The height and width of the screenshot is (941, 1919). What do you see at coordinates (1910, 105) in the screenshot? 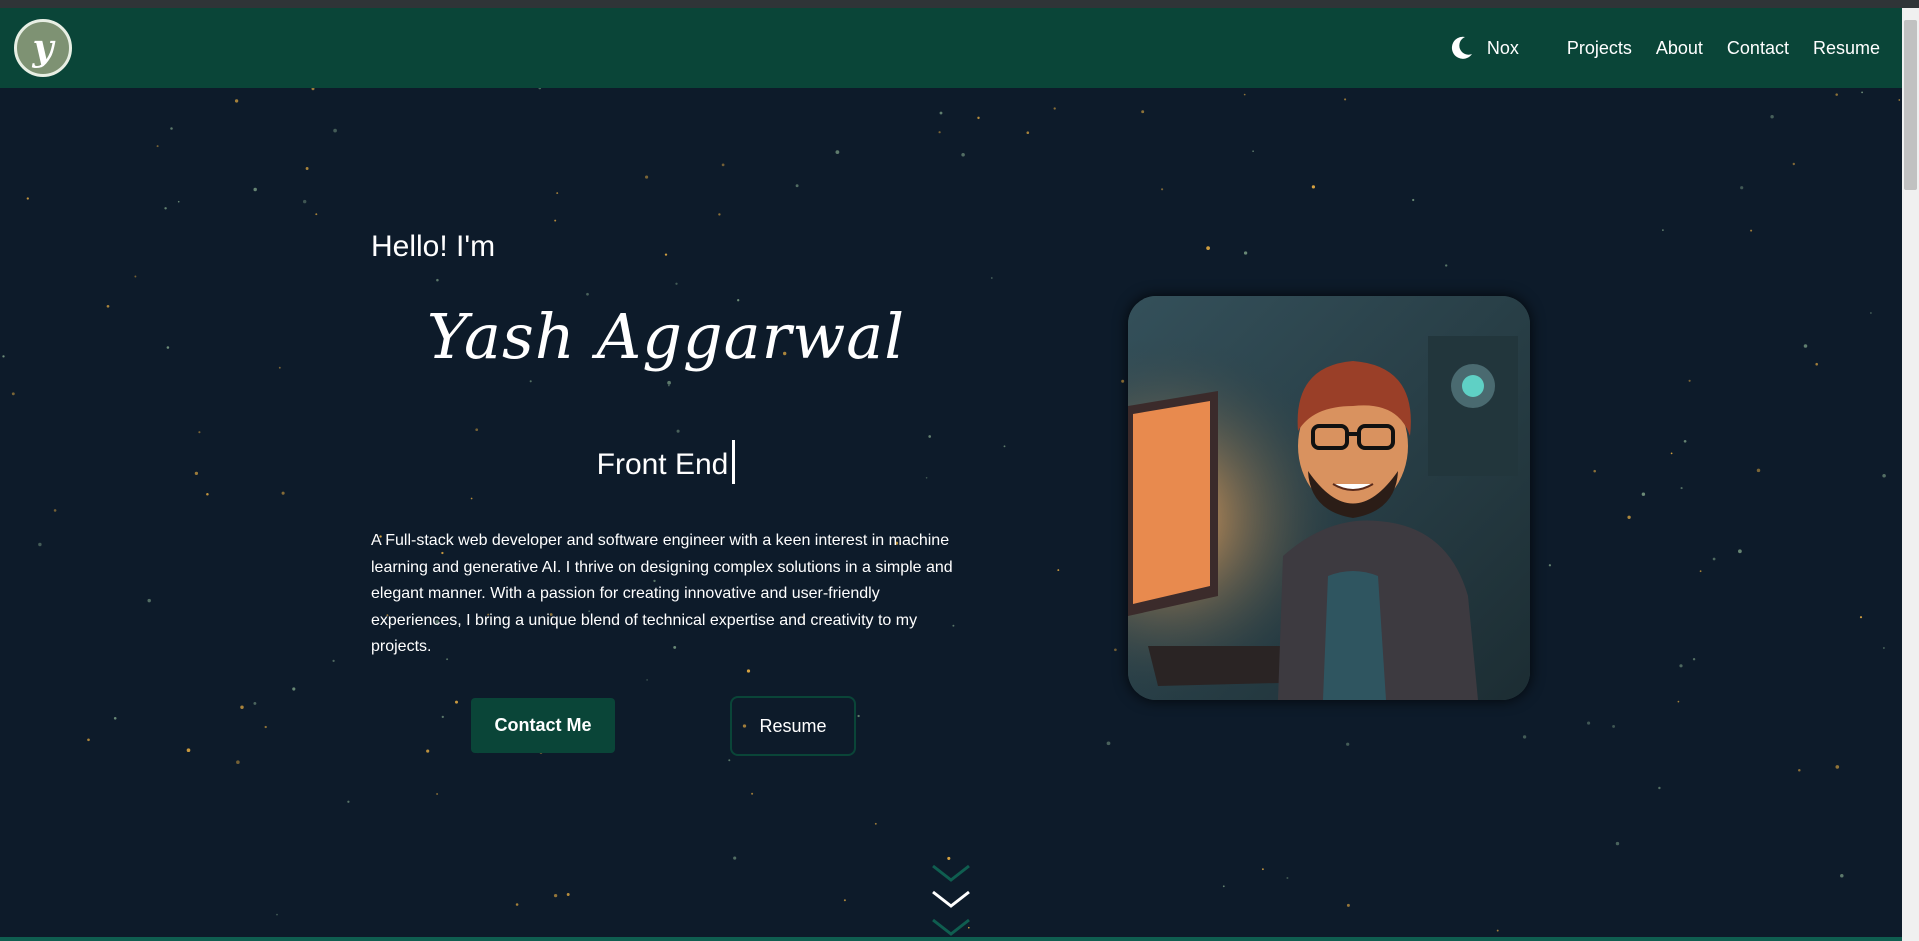
I see `scrollbar-thumb` at bounding box center [1910, 105].